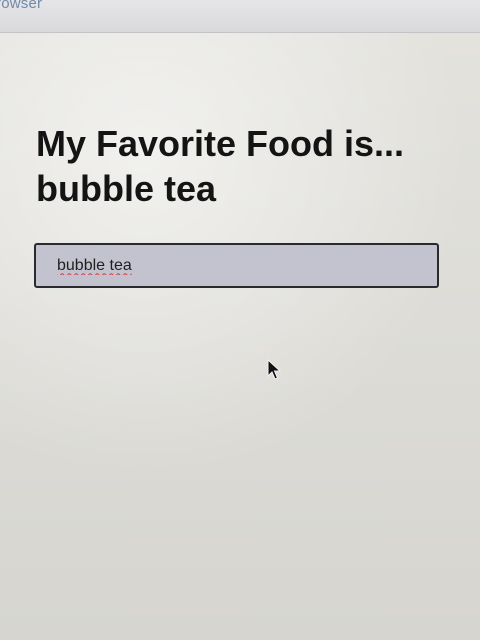  What do you see at coordinates (240, 16) in the screenshot?
I see `browser-title-bar: rowser` at bounding box center [240, 16].